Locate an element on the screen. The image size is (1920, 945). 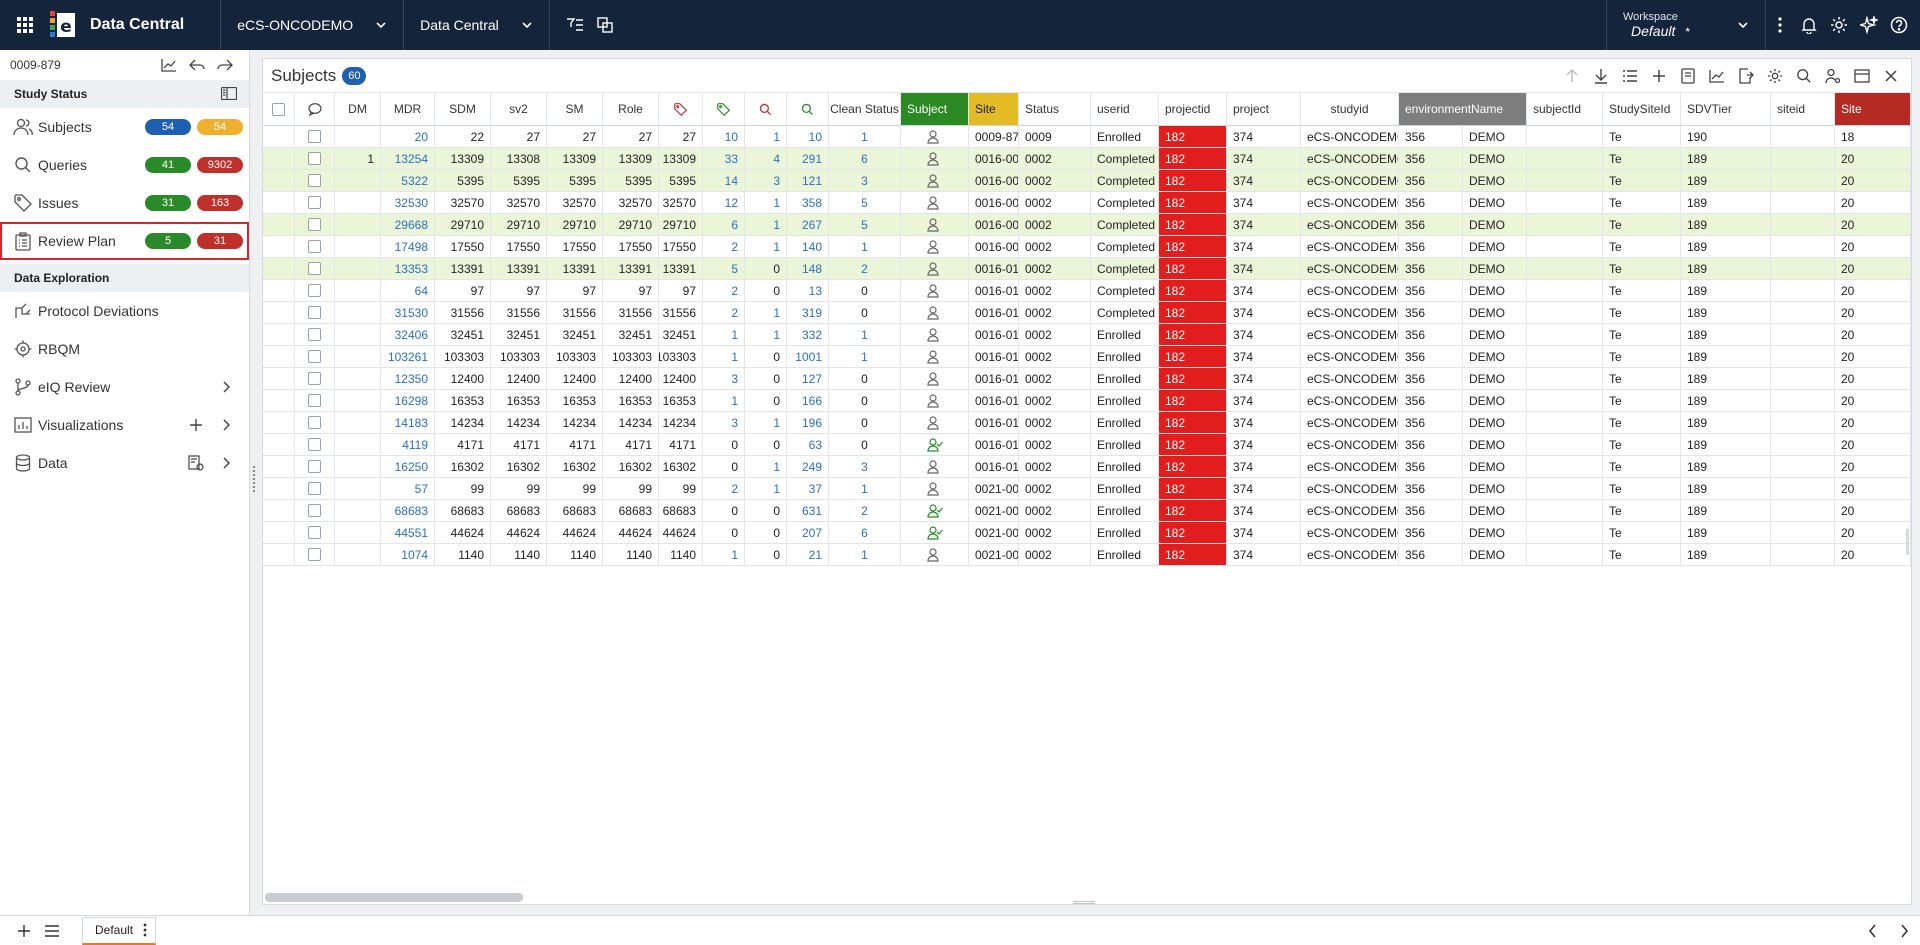
column-header-sv2: sv2 is located at coordinates (519, 109).